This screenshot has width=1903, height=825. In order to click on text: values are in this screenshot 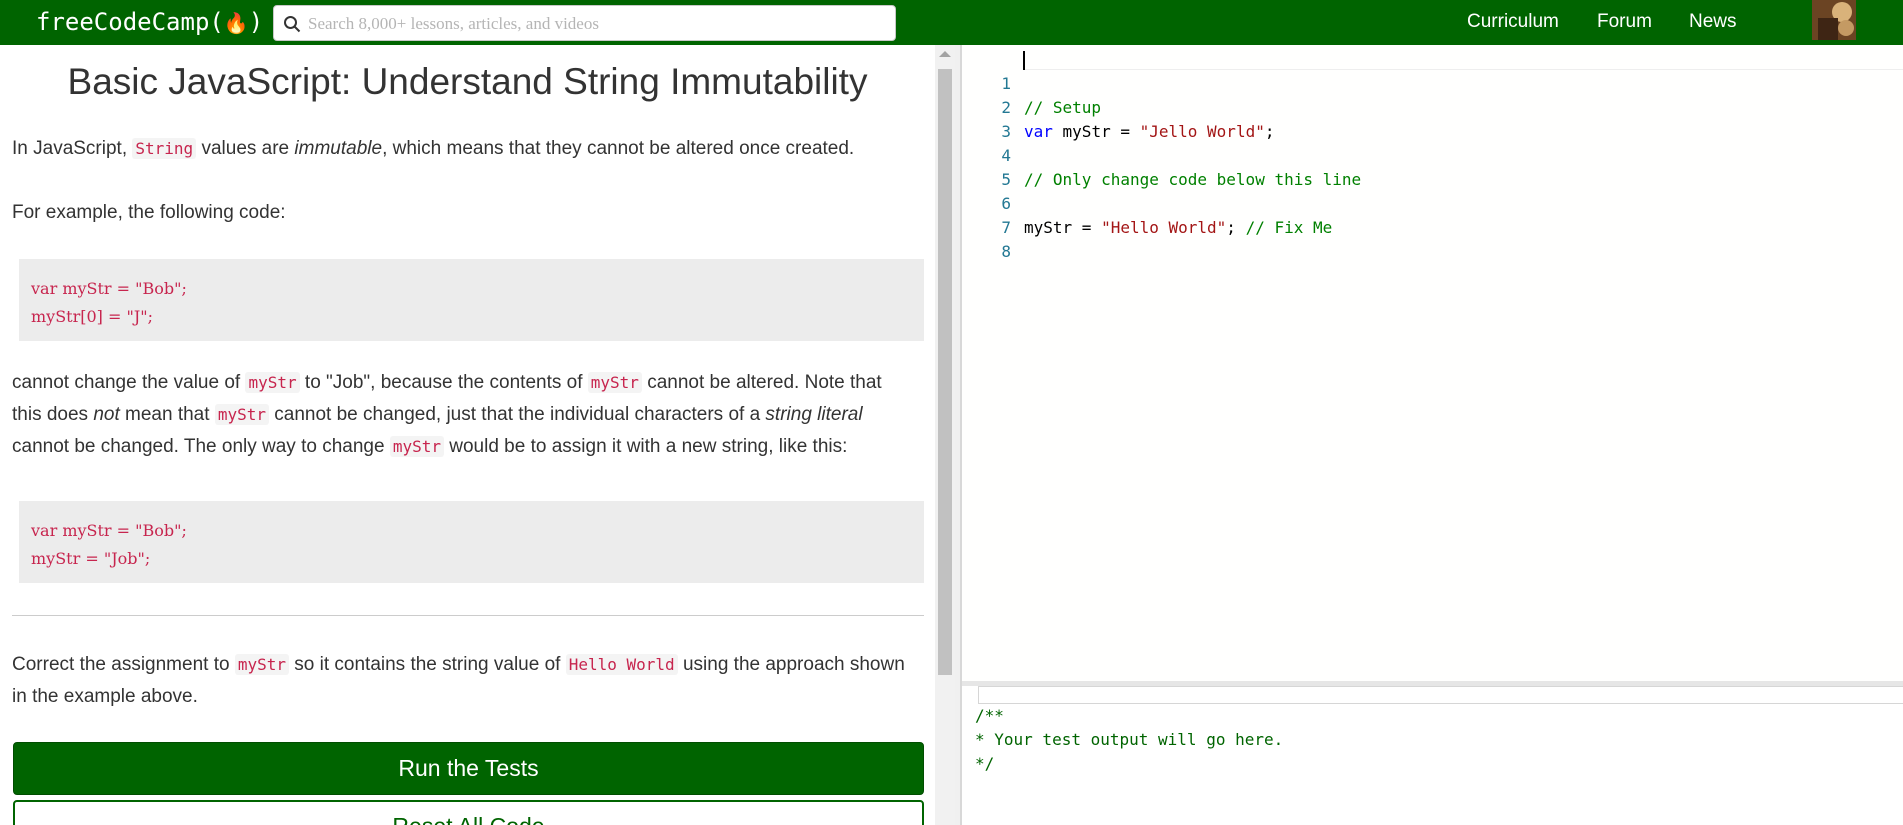, I will do `click(245, 148)`.